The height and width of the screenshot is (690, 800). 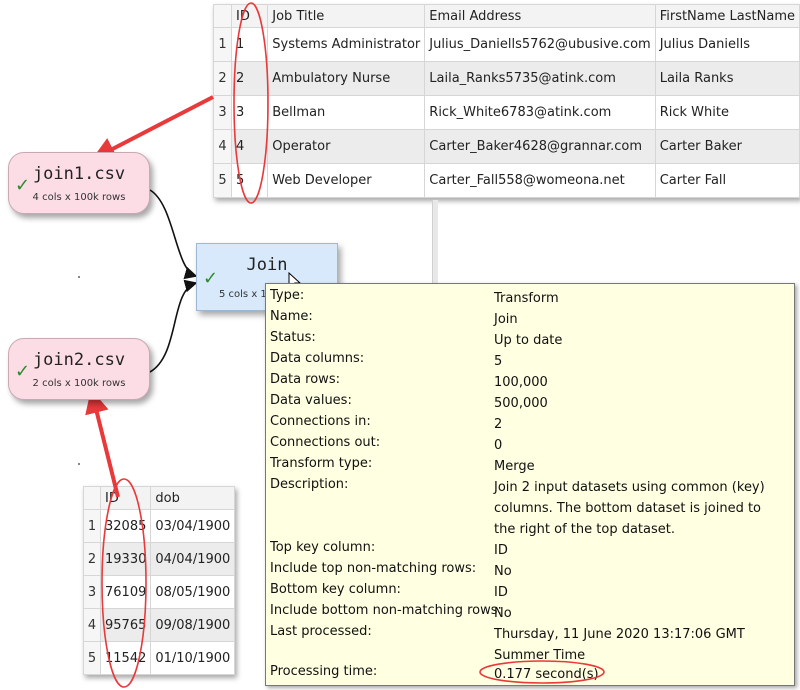 What do you see at coordinates (79, 197) in the screenshot?
I see `node-subtitle: 4 cols x 100k rows` at bounding box center [79, 197].